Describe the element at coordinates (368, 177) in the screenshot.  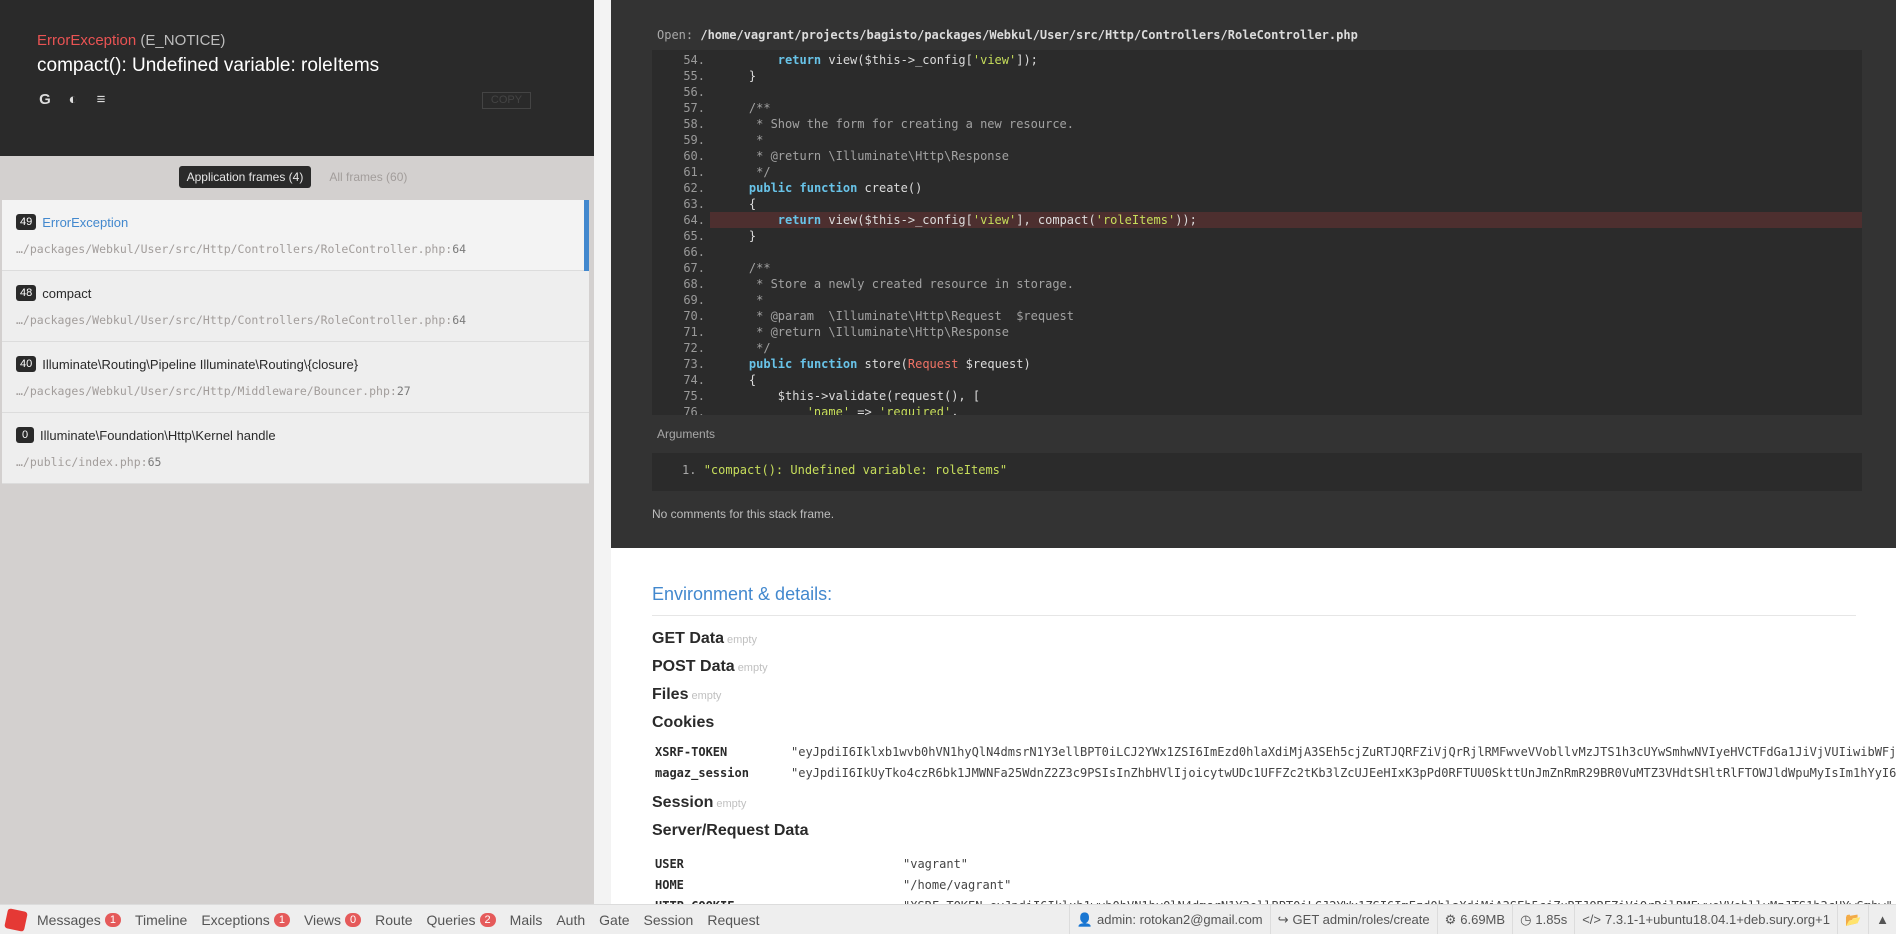
I see `tab-all-frames: All frames (60)` at that location.